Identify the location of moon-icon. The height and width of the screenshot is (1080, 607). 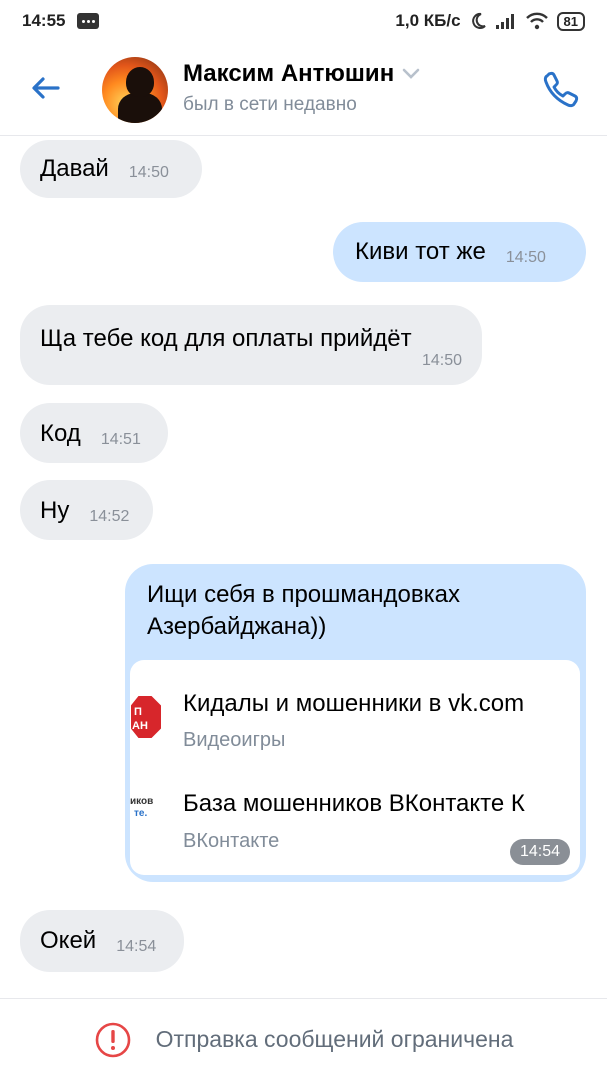
(478, 20).